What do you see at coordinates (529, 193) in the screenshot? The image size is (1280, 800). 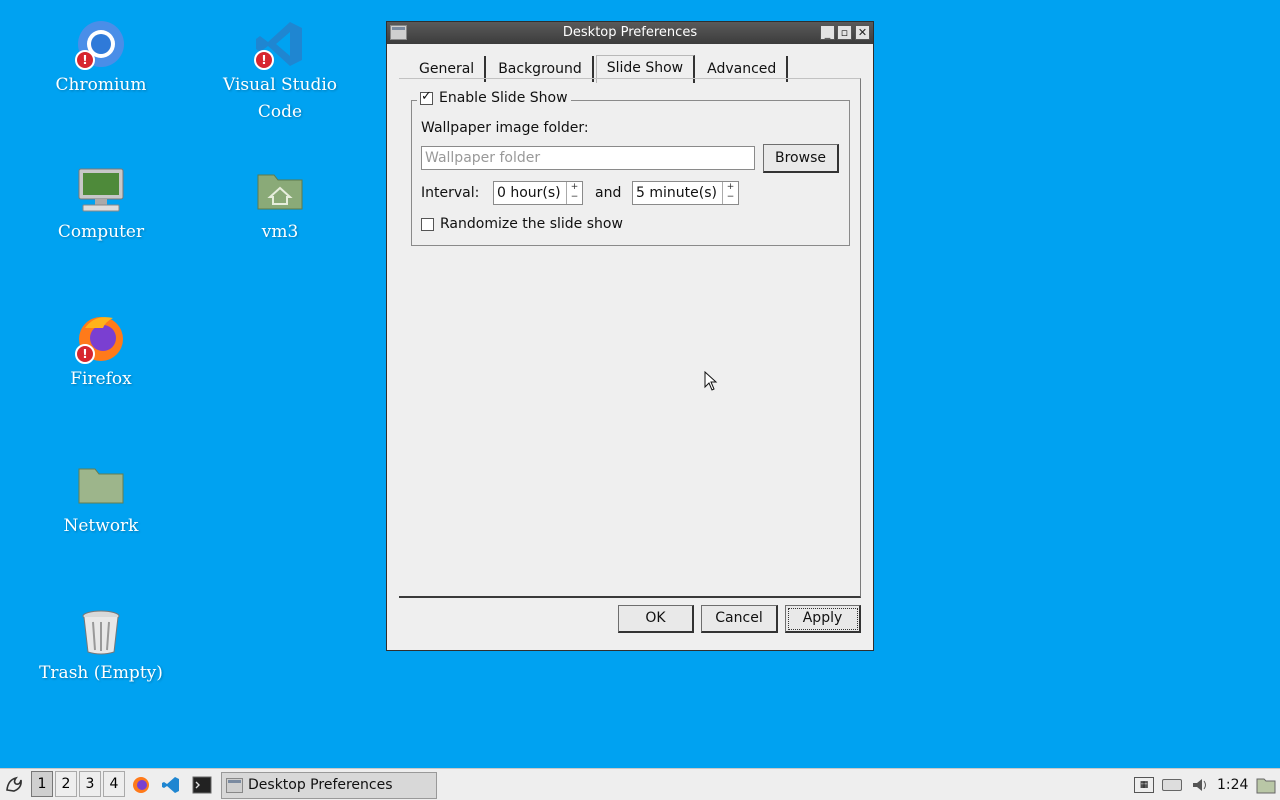 I see `hours-value: 0 hour(s)` at bounding box center [529, 193].